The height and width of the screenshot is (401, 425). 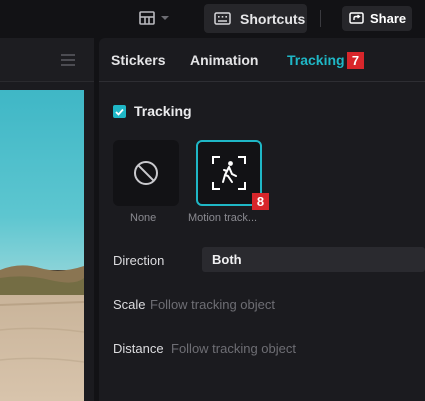 I want to click on layout-grid-icon, so click(x=147, y=18).